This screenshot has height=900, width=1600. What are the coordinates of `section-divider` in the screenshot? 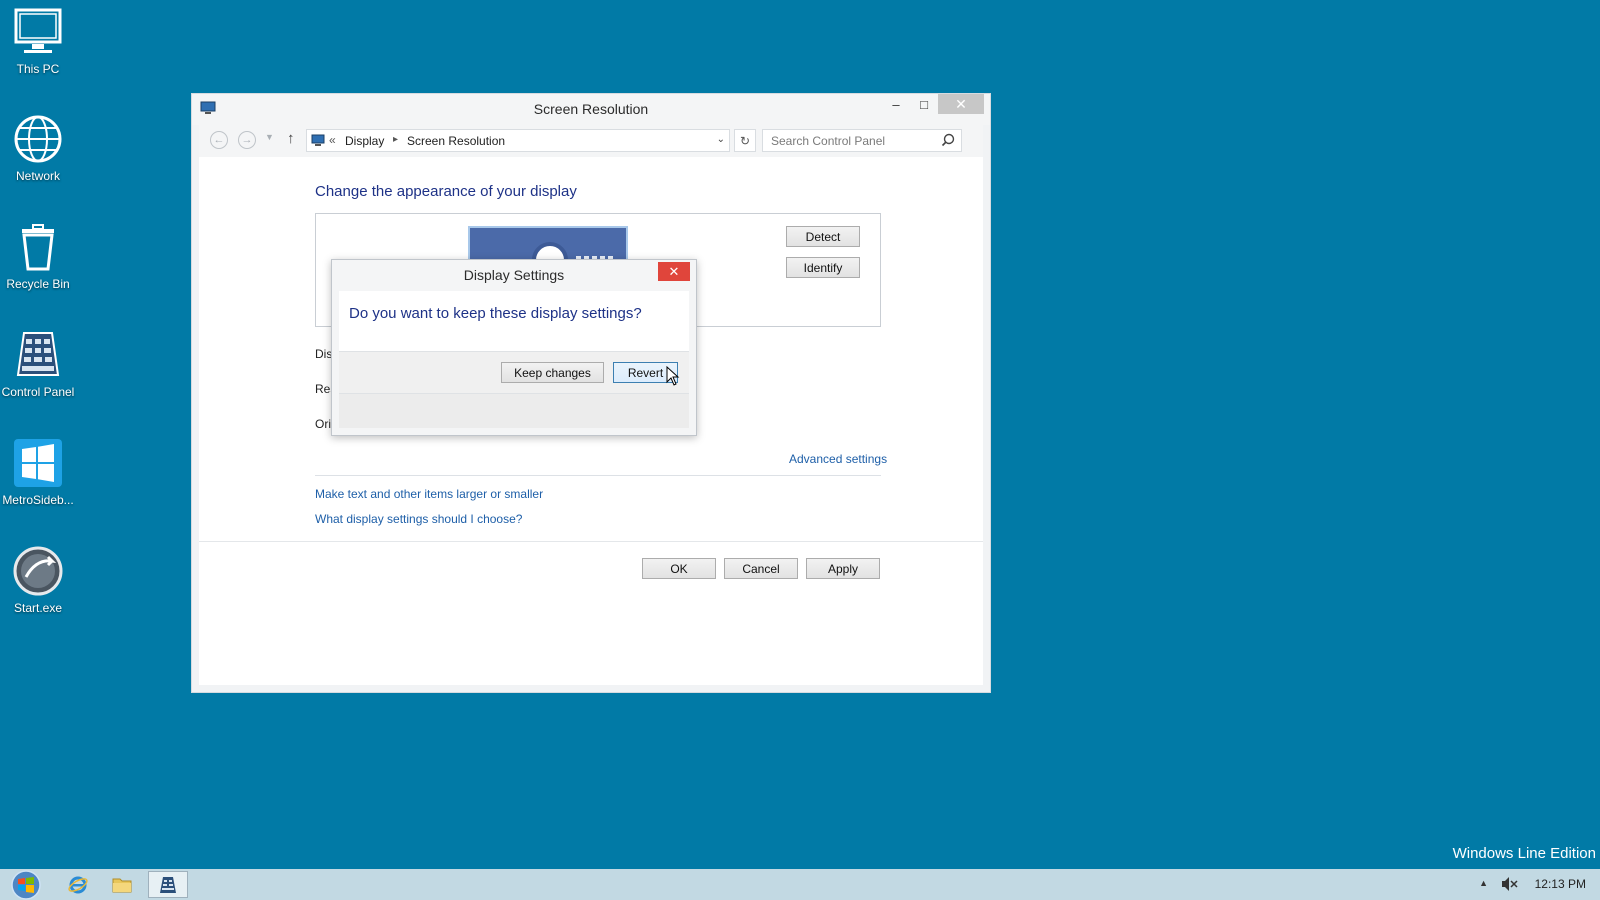 It's located at (598, 475).